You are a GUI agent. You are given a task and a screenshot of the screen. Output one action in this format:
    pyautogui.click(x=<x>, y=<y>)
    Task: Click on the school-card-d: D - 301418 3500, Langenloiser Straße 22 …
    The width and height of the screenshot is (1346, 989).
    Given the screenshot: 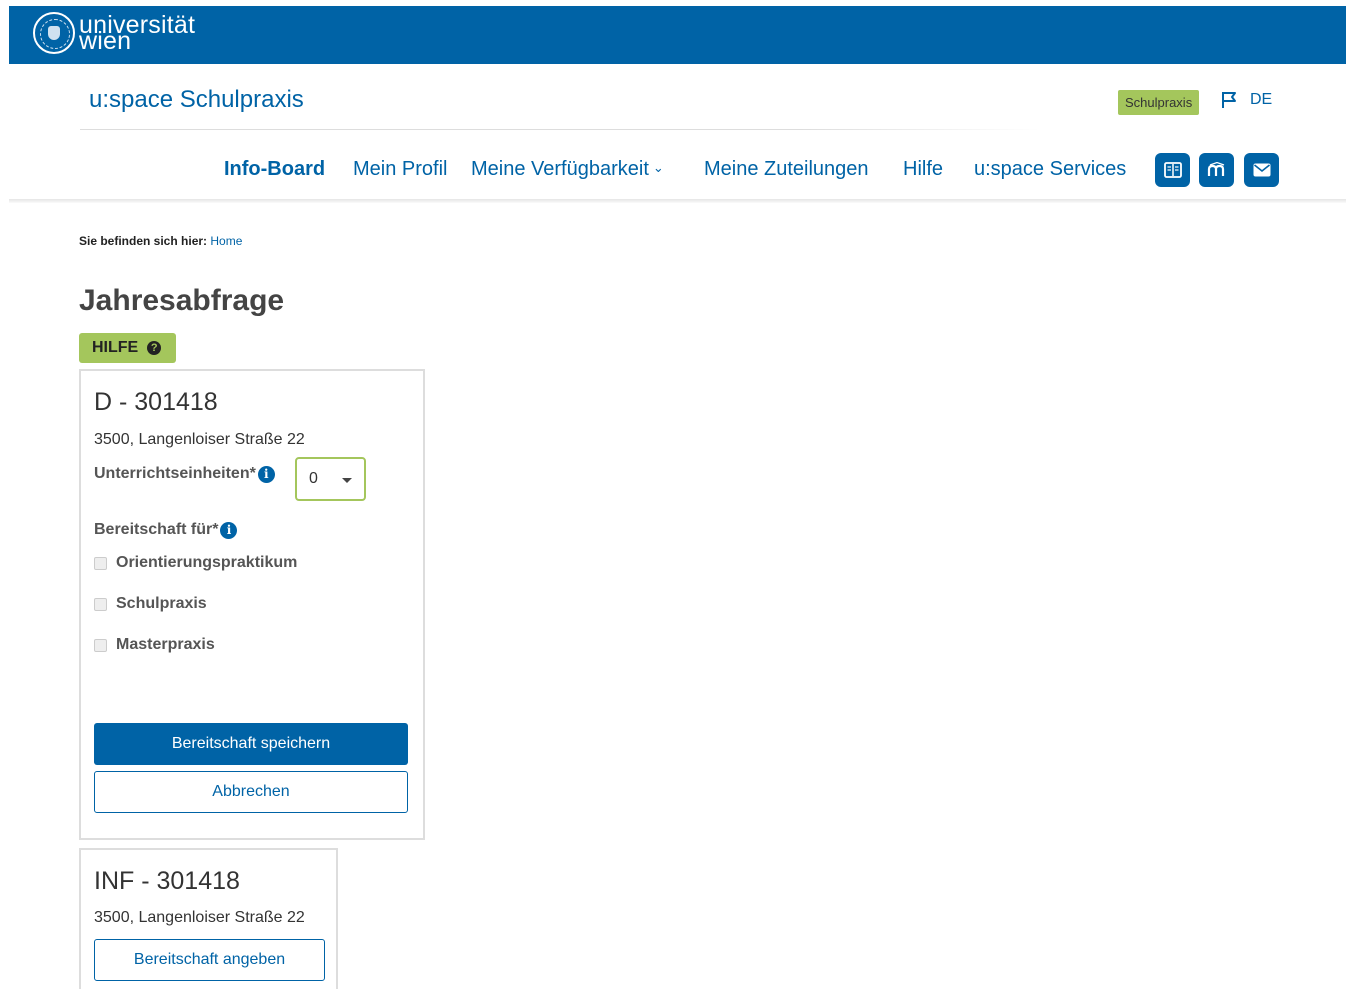 What is the action you would take?
    pyautogui.click(x=252, y=604)
    